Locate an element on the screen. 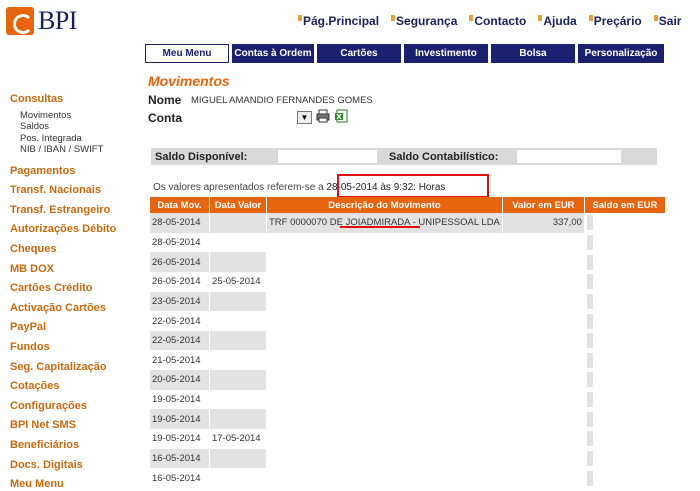 This screenshot has height=491, width=700. sidebar-section-transf-nacionais: Transf. Nacionais is located at coordinates (77, 191).